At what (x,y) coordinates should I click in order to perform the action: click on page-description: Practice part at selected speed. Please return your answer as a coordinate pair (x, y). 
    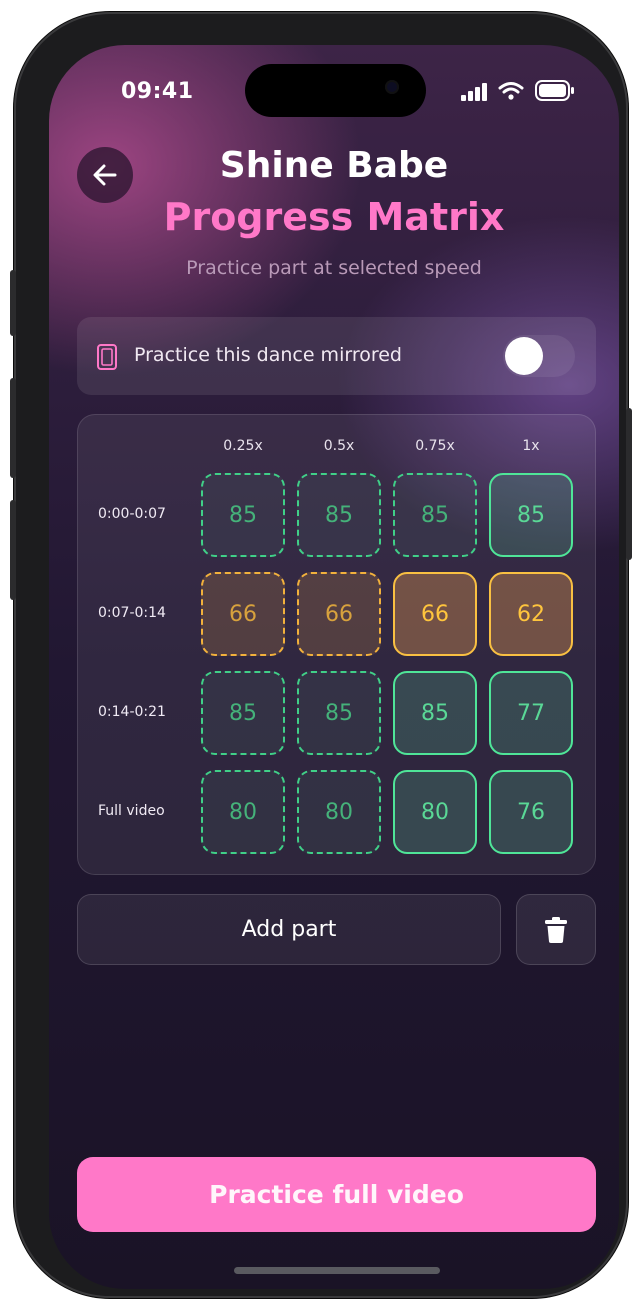
    Looking at the image, I should click on (334, 268).